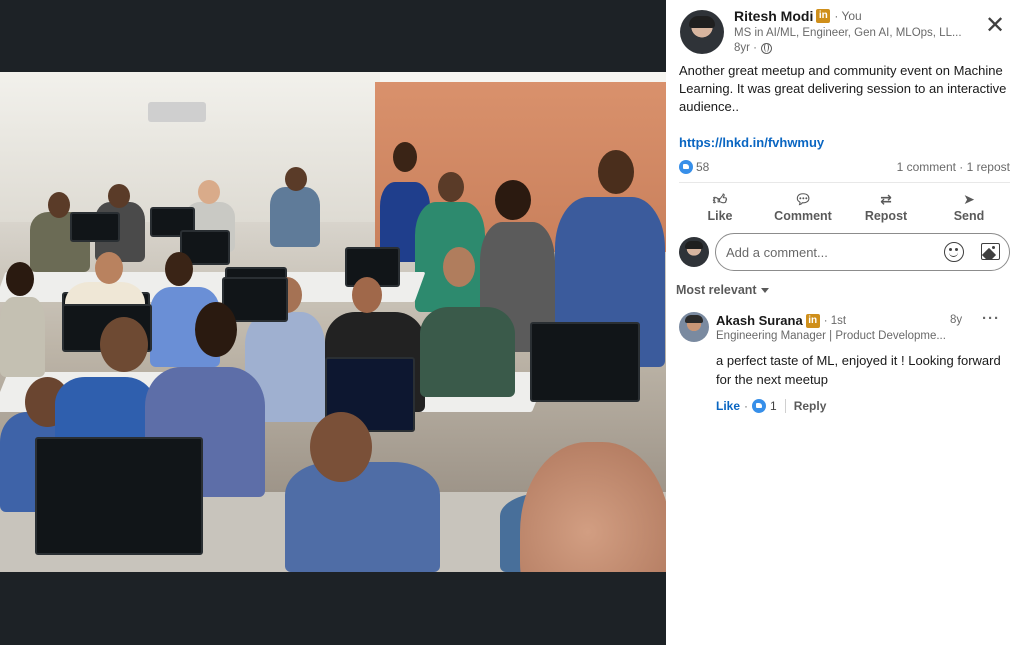  What do you see at coordinates (745, 48) in the screenshot?
I see `post-time: 8yr ·` at bounding box center [745, 48].